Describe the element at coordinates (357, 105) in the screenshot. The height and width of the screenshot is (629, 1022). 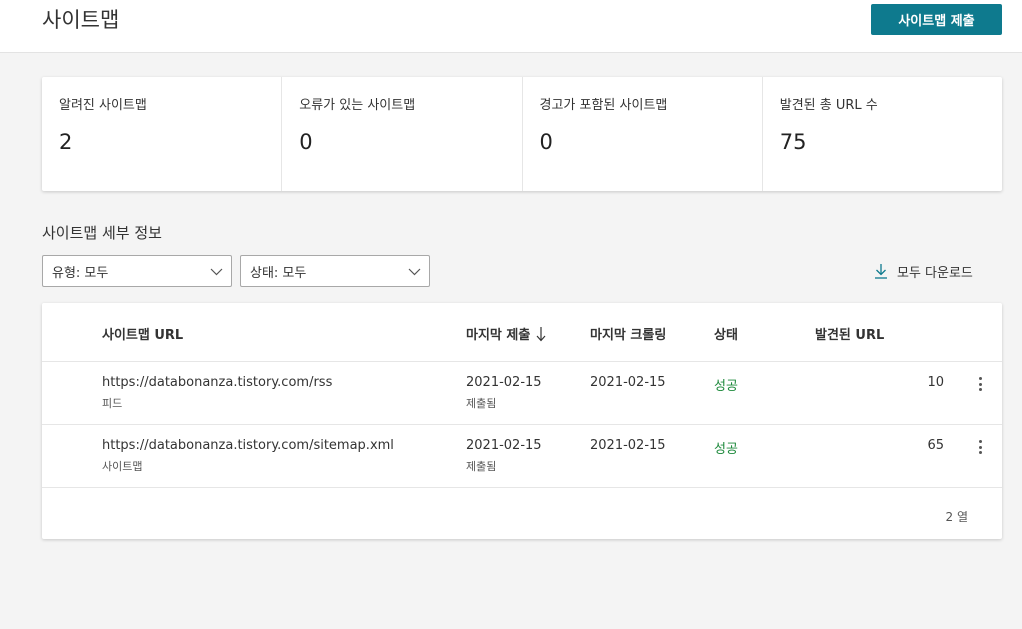
I see `stat-label: 오류가 있는 사이트맵` at that location.